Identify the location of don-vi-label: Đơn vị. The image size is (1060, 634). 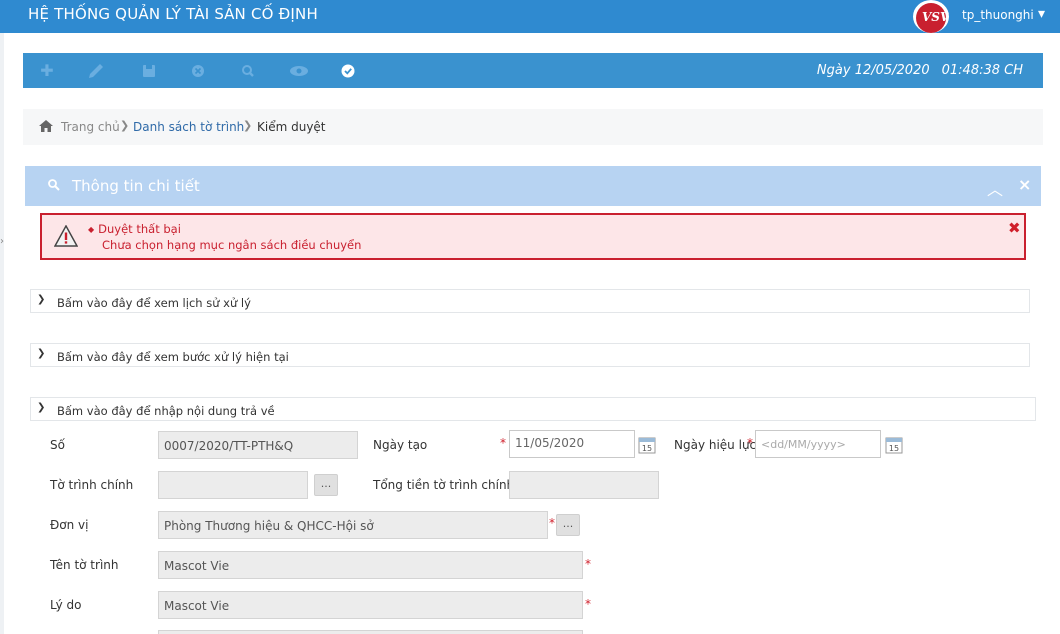
(69, 525).